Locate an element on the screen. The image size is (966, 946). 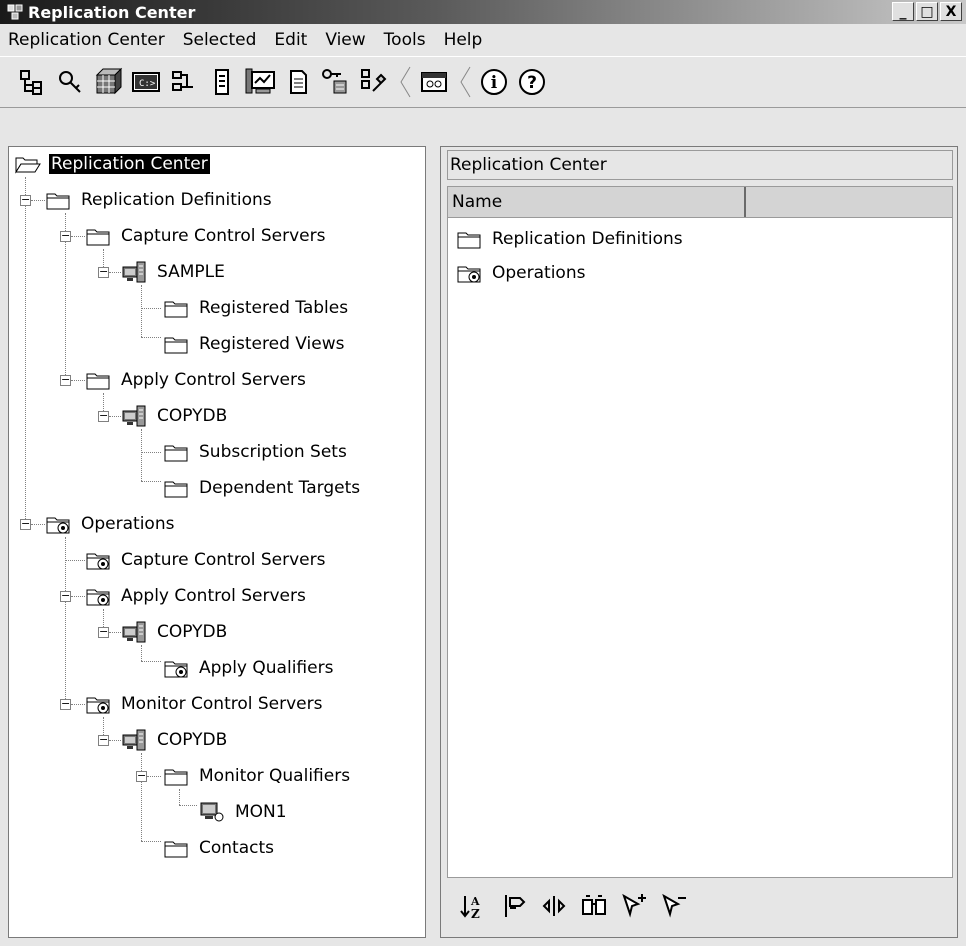
connections-icon is located at coordinates (184, 82).